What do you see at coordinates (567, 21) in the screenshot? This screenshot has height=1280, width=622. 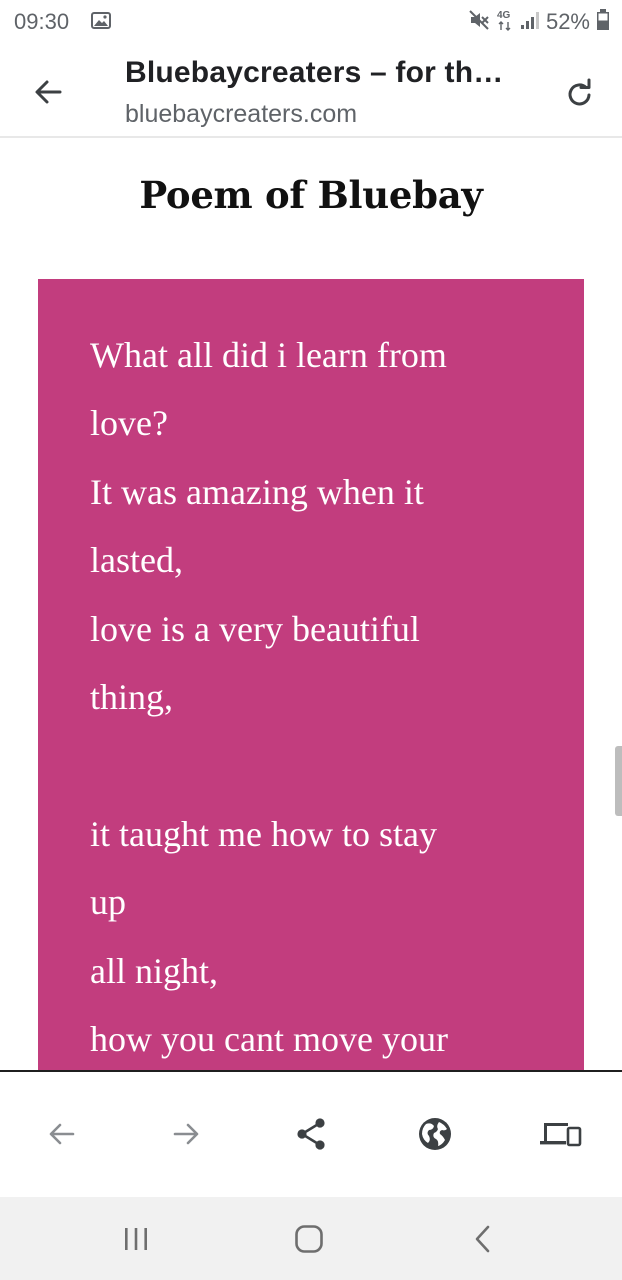 I see `battery-percent: 52%` at bounding box center [567, 21].